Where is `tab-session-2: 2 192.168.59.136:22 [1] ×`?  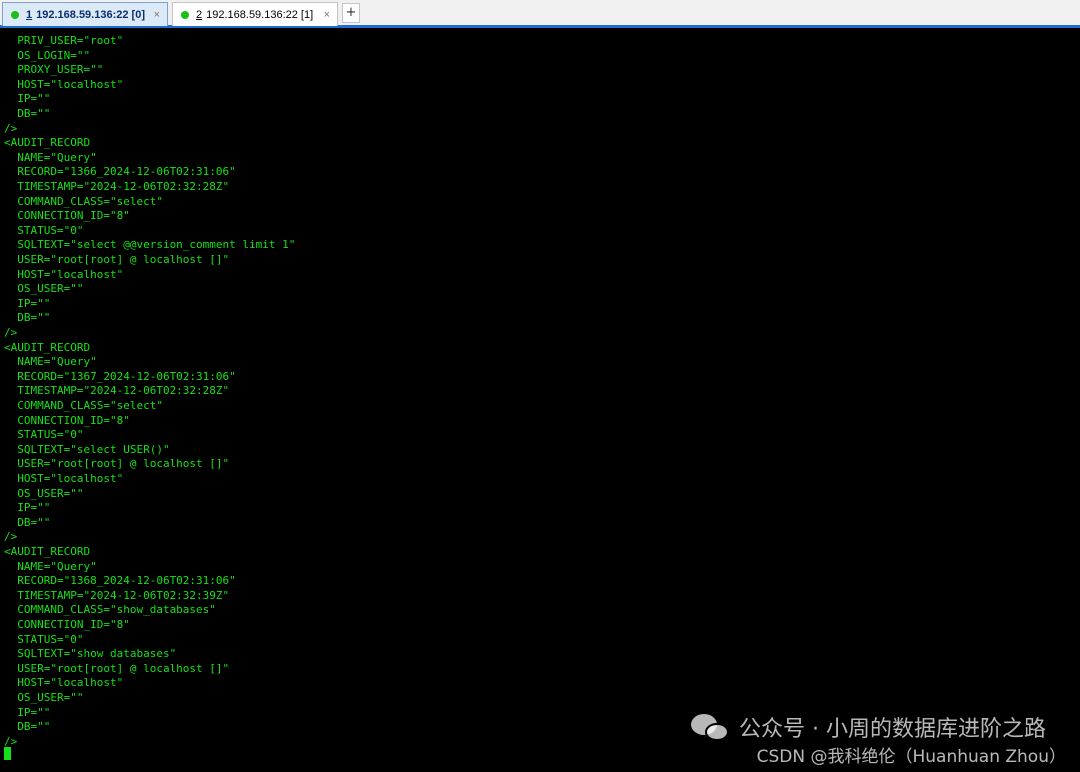 tab-session-2: 2 192.168.59.136:22 [1] × is located at coordinates (255, 14).